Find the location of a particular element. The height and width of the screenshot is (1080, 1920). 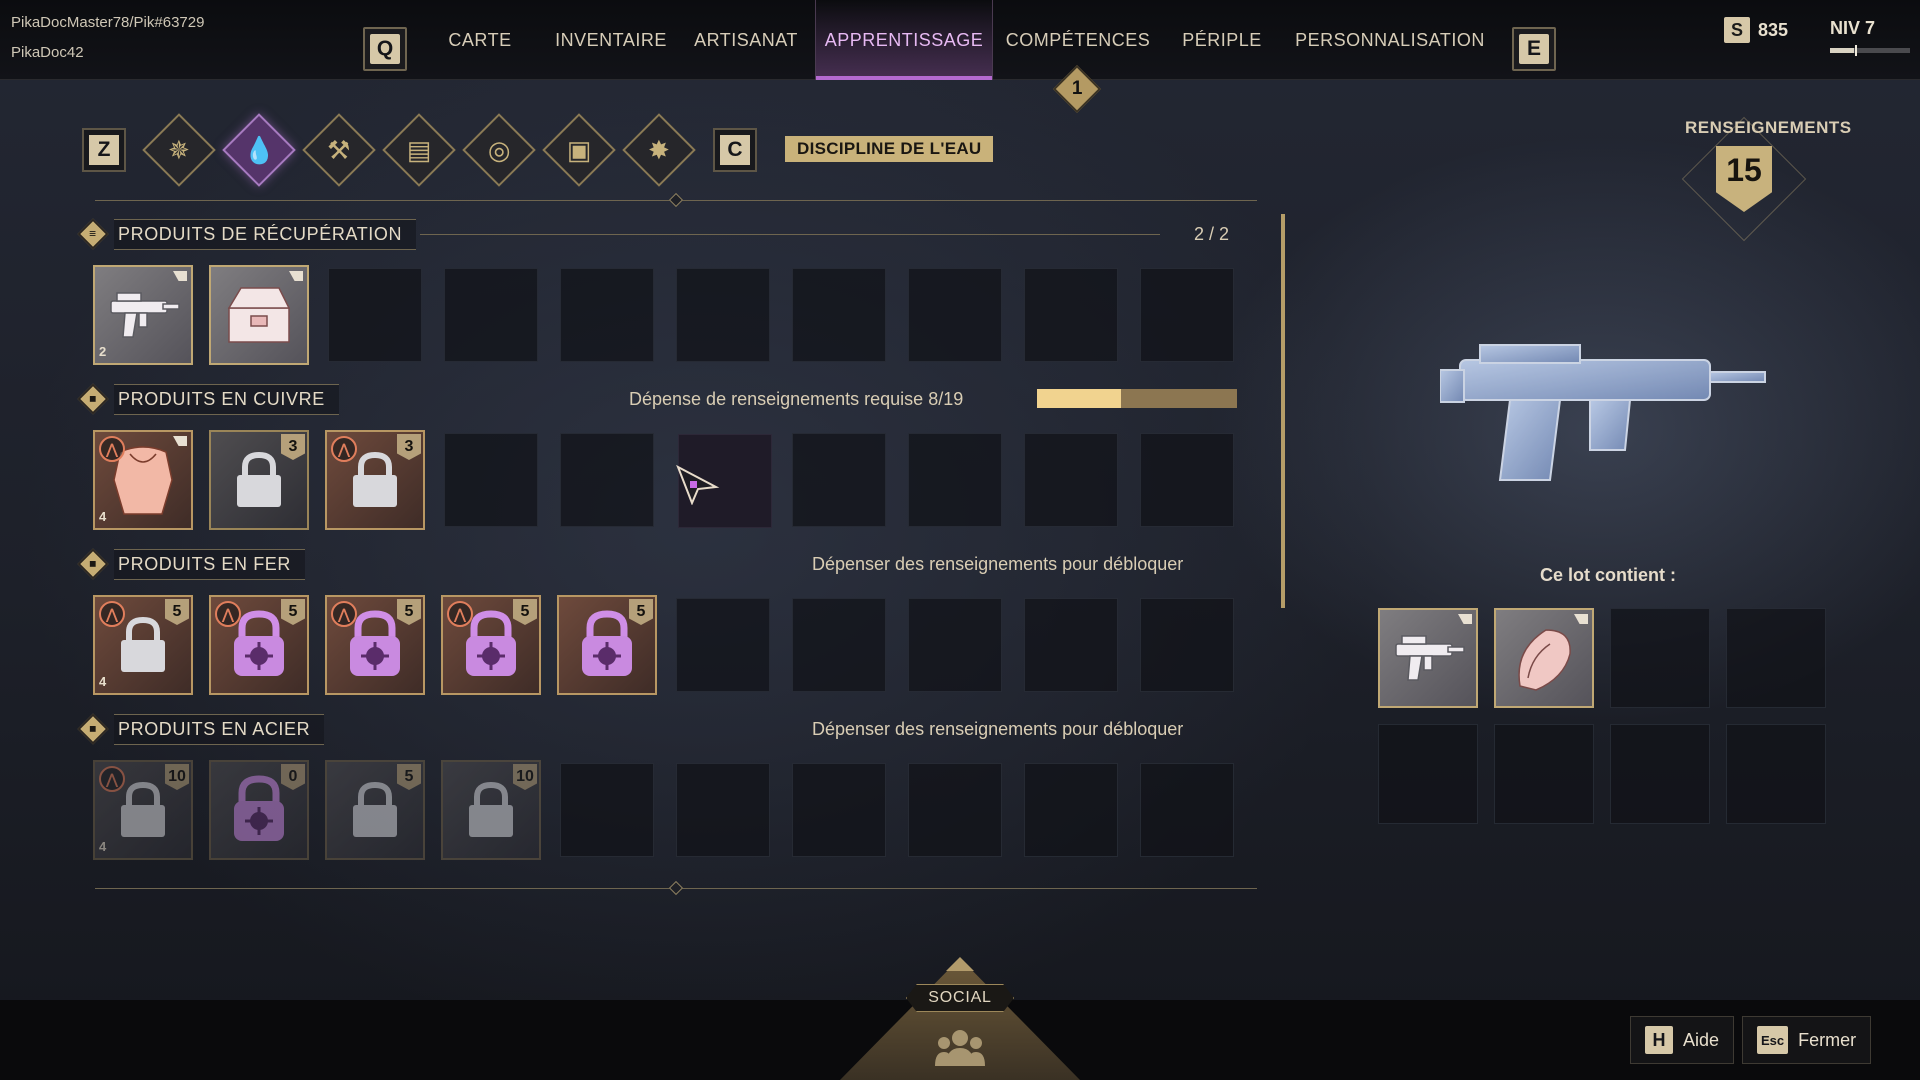

intel-requirement-text: Dépense de renseignements requise 8/19 is located at coordinates (796, 399).